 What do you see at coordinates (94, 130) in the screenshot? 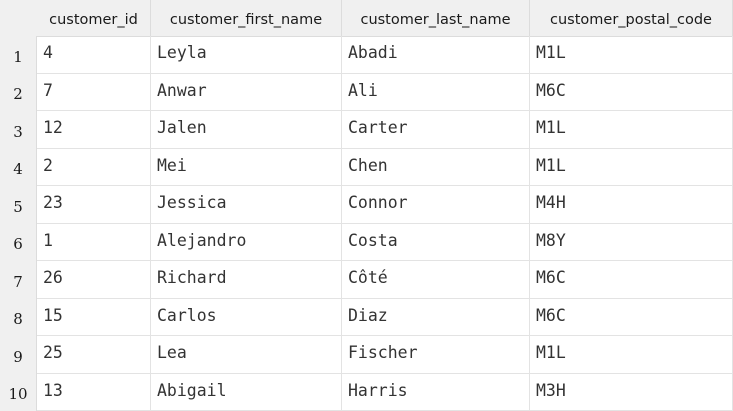
I see `cell-customer-id: 12` at bounding box center [94, 130].